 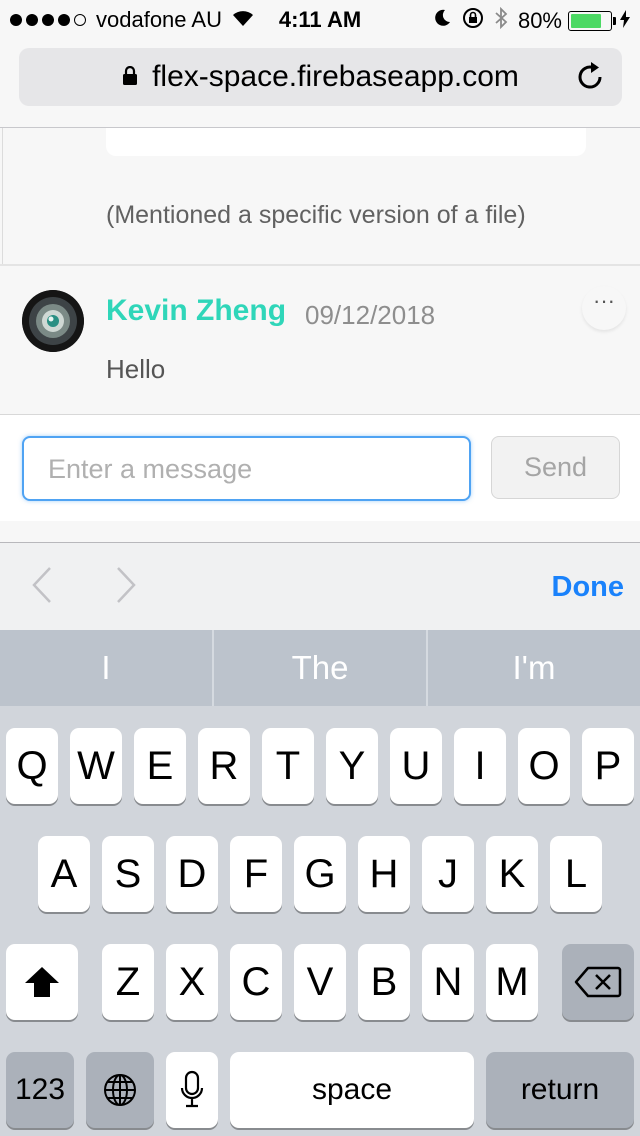 What do you see at coordinates (591, 78) in the screenshot?
I see `reload-icon` at bounding box center [591, 78].